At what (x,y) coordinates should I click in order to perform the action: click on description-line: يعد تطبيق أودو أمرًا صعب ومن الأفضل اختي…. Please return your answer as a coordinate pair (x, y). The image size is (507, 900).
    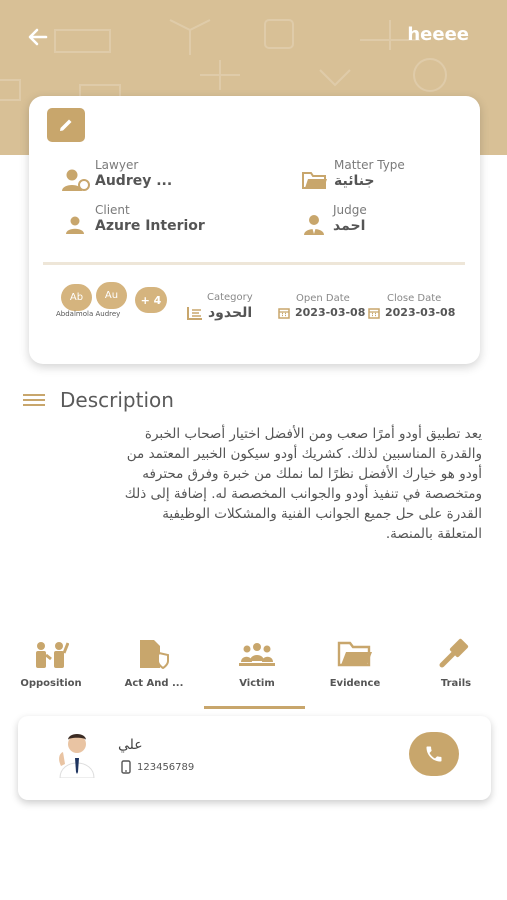
    Looking at the image, I should click on (313, 434).